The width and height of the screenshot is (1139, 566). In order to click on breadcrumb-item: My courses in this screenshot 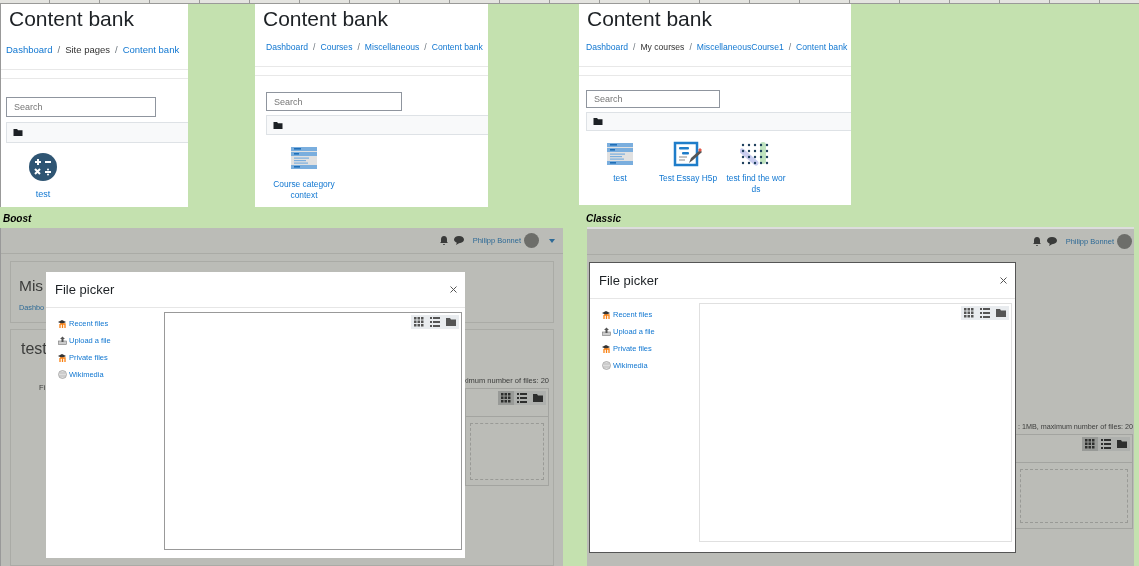, I will do `click(662, 47)`.